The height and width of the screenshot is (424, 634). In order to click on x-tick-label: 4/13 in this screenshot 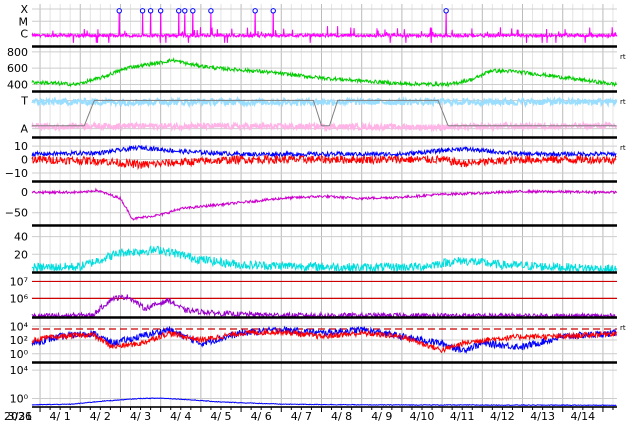, I will do `click(542, 416)`.